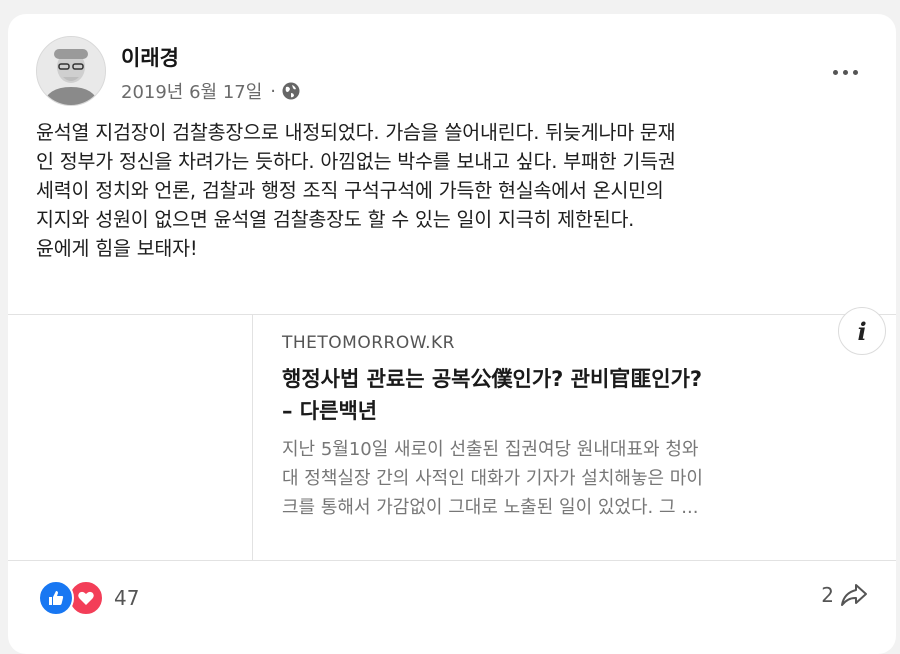 This screenshot has height=654, width=900. What do you see at coordinates (453, 600) in the screenshot?
I see `post-footer: 47 2` at bounding box center [453, 600].